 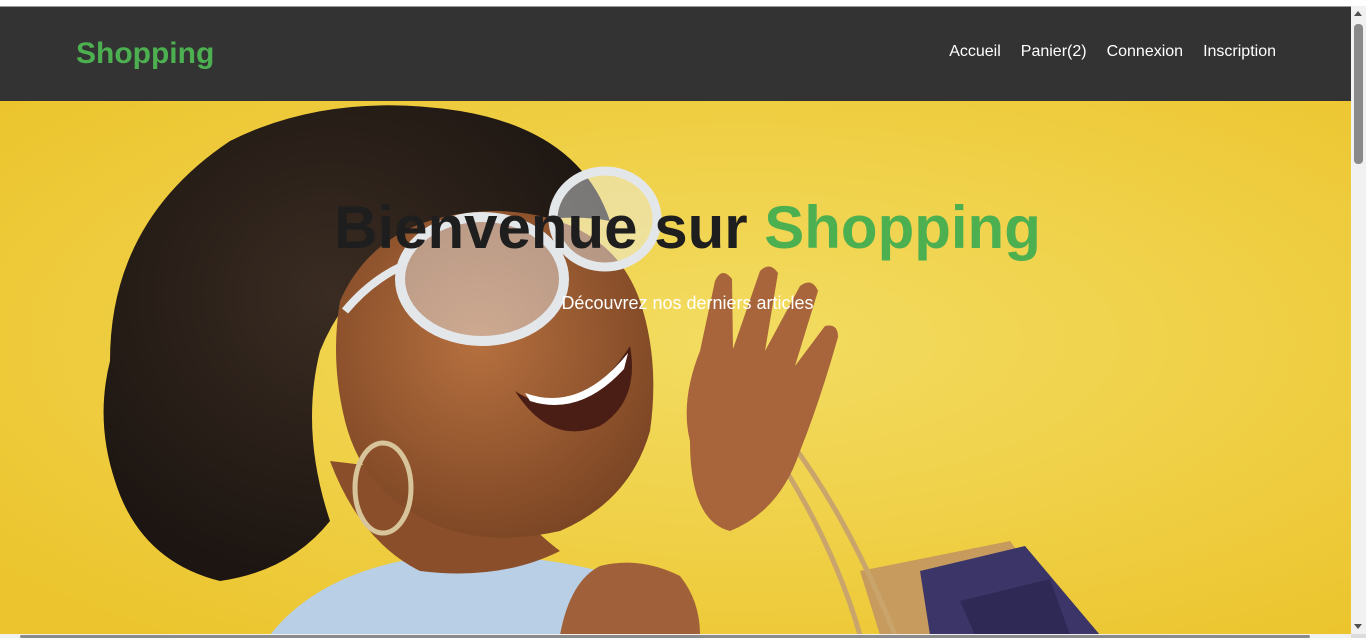 I want to click on nav-link-panier: Panier(2), so click(x=1054, y=52).